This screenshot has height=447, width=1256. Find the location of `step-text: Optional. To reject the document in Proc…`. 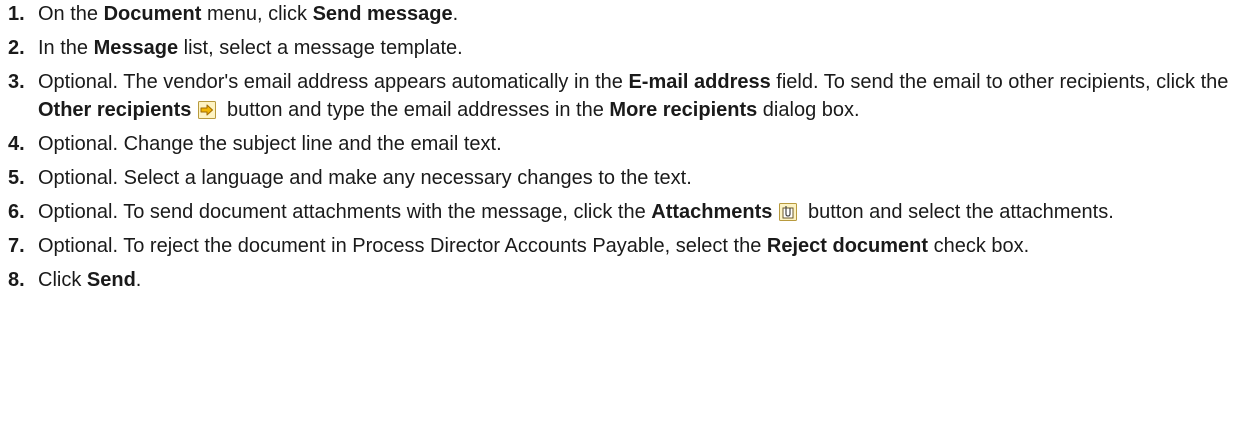

step-text: Optional. To reject the document in Proc… is located at coordinates (533, 246).